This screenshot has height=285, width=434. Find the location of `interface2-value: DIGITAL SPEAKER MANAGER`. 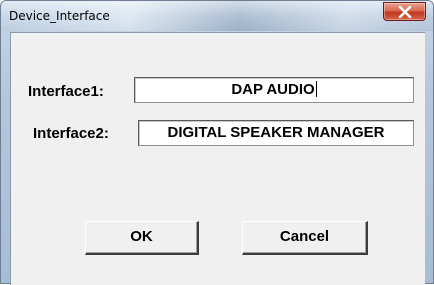

interface2-value: DIGITAL SPEAKER MANAGER is located at coordinates (276, 132).